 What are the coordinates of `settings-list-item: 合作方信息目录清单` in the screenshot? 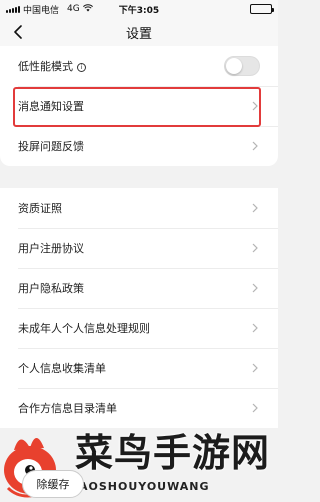 It's located at (139, 408).